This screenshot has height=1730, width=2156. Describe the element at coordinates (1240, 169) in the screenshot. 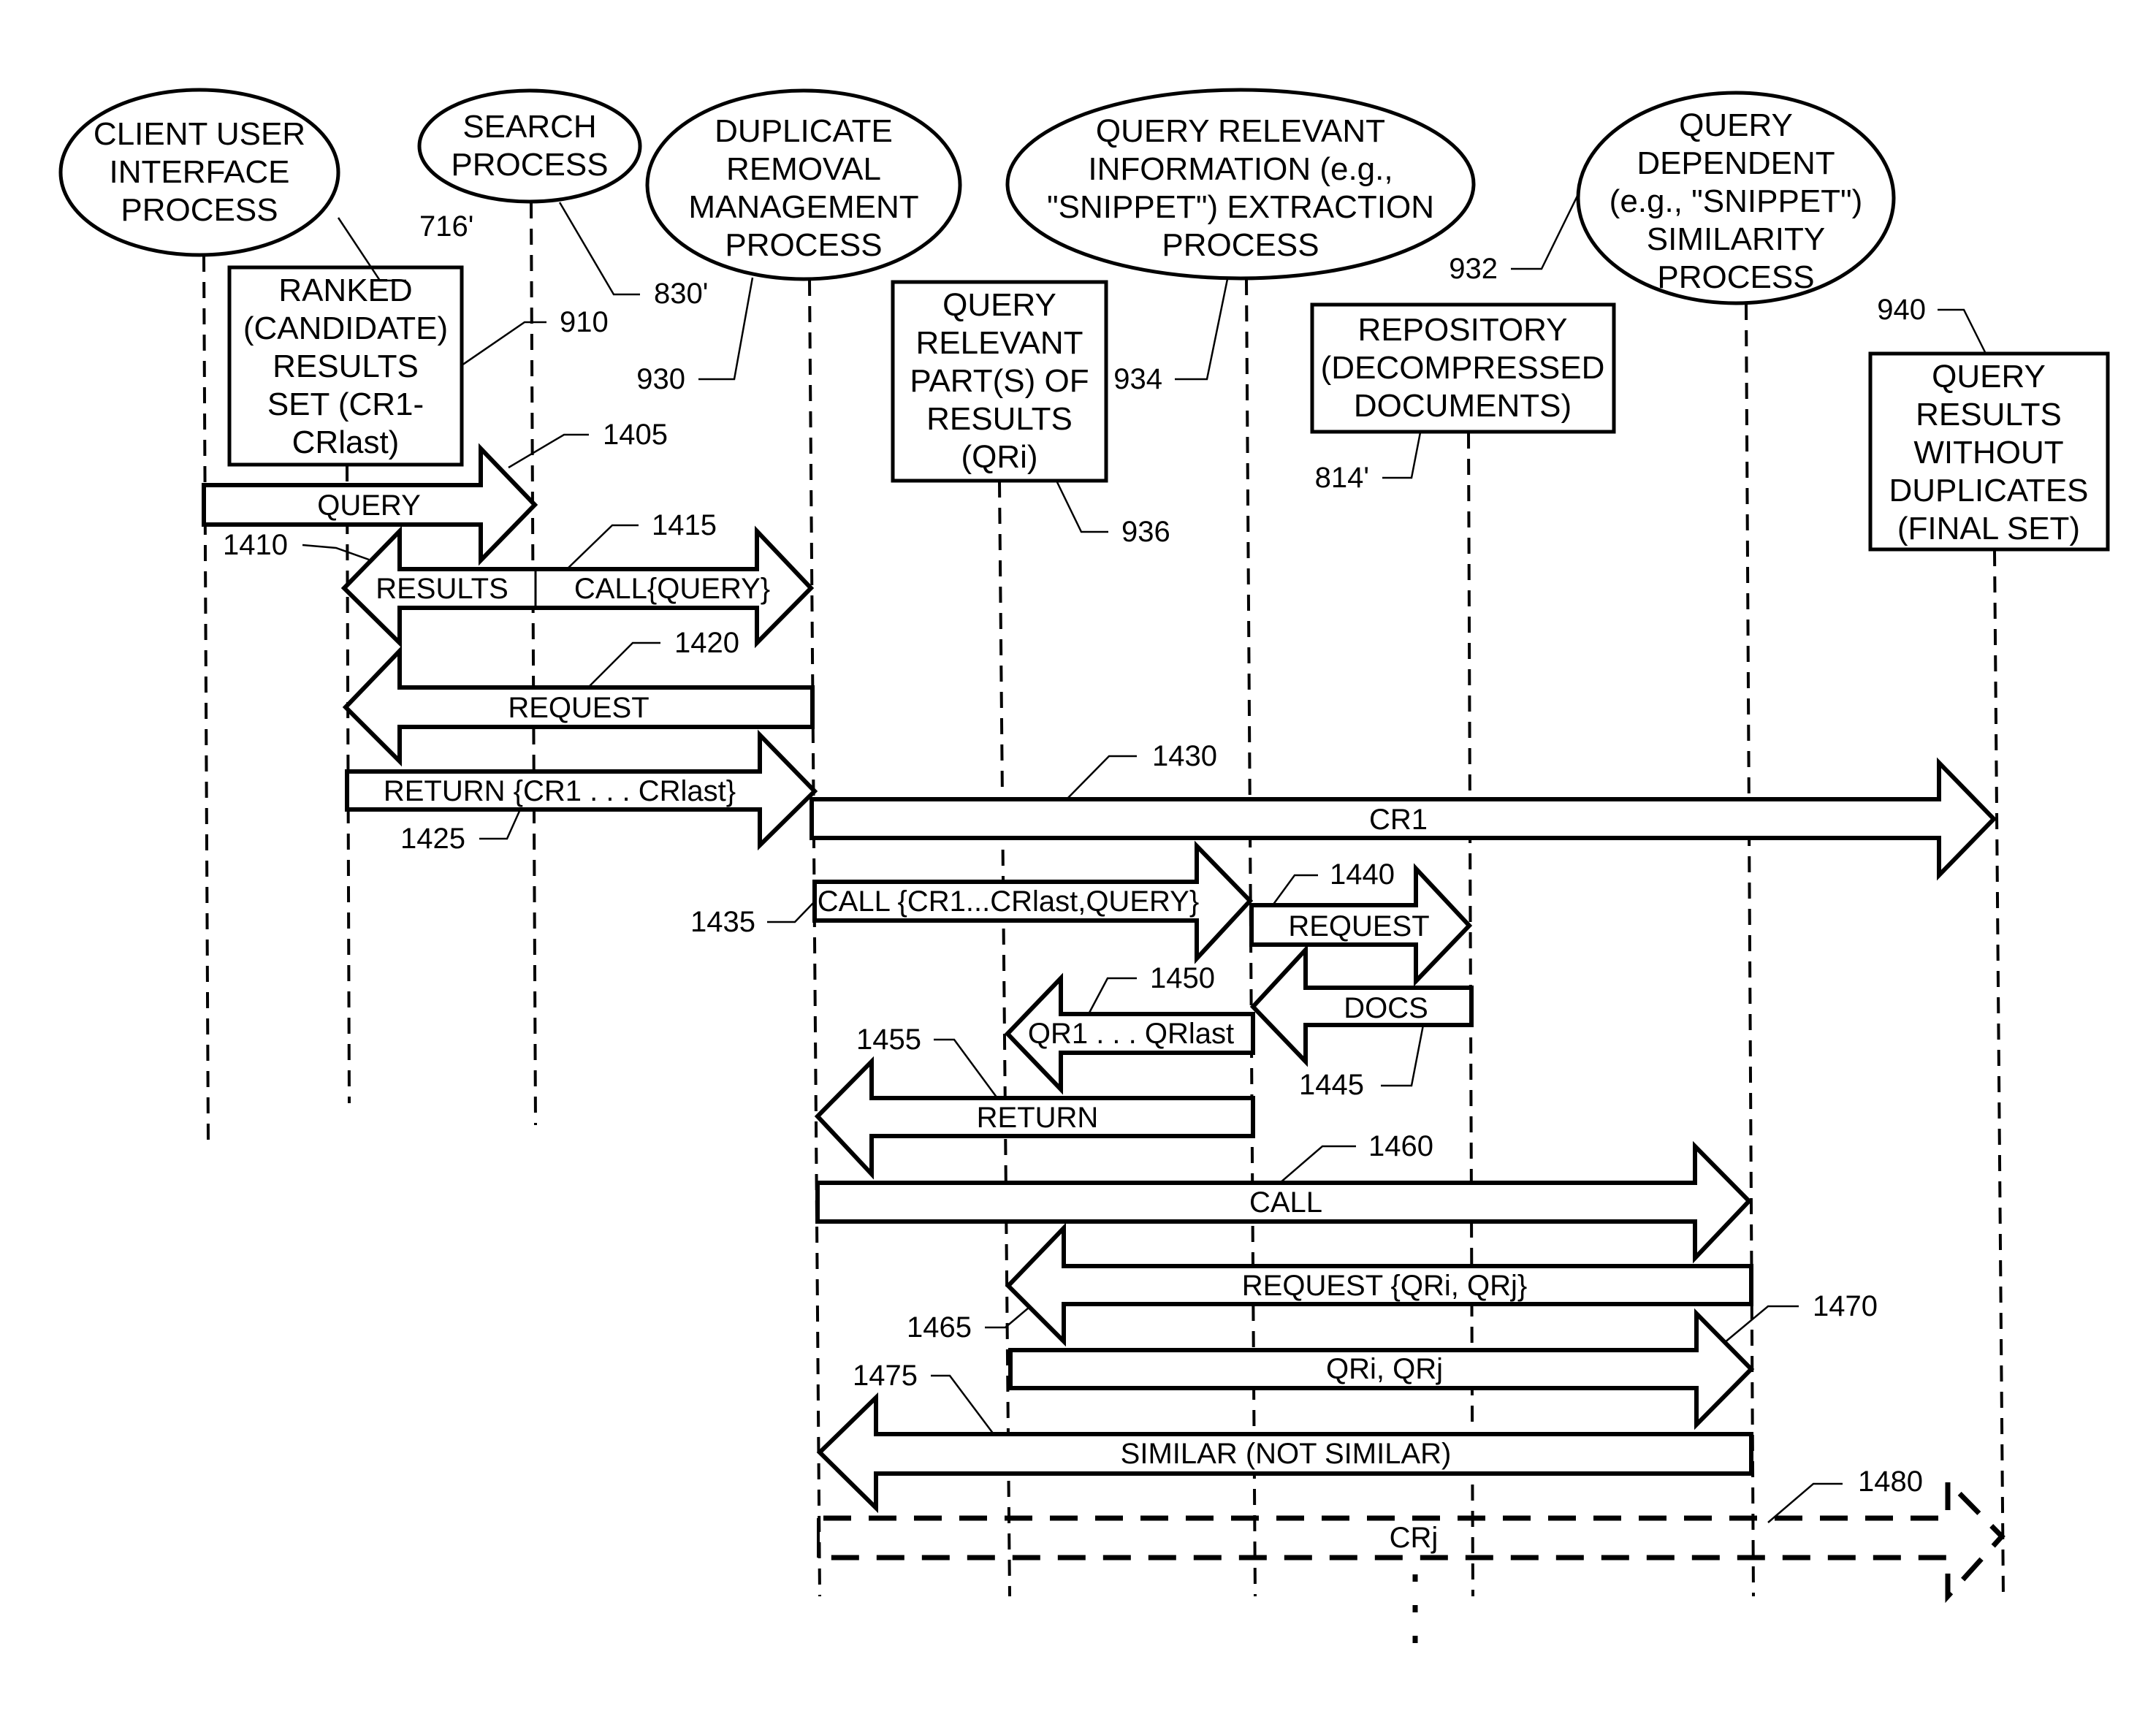

I see `extraction-label-2: INFORMATION (e.g.,` at that location.